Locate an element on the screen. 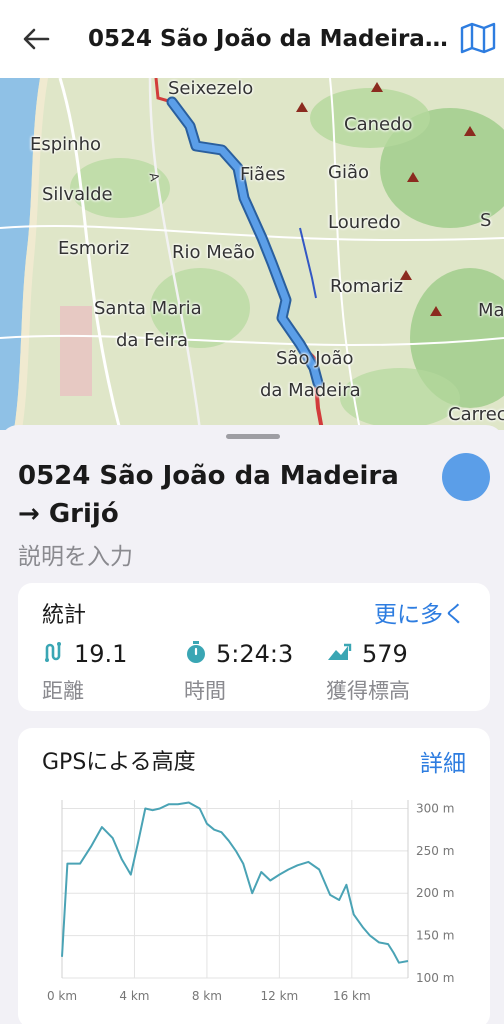 The image size is (504, 1024). distance-stat: 19.1 距離 is located at coordinates (84, 671).